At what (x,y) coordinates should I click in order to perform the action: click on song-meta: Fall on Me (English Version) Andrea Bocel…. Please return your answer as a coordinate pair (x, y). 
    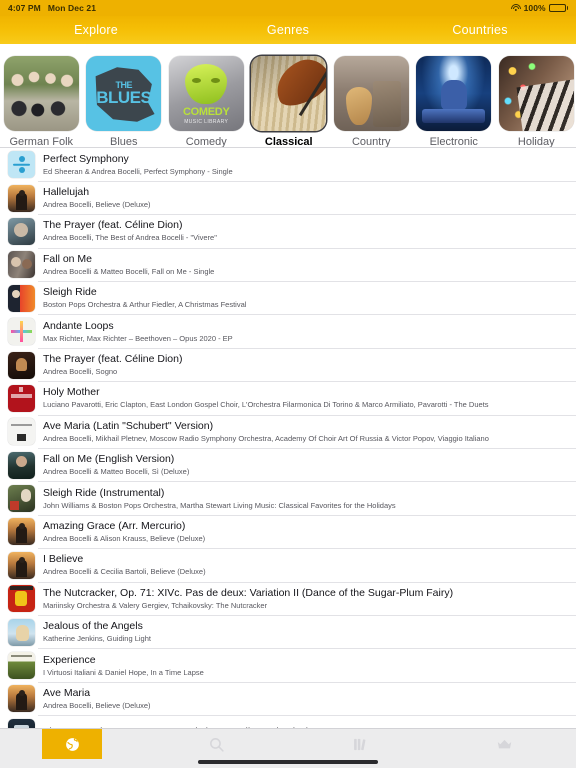
    Looking at the image, I should click on (116, 465).